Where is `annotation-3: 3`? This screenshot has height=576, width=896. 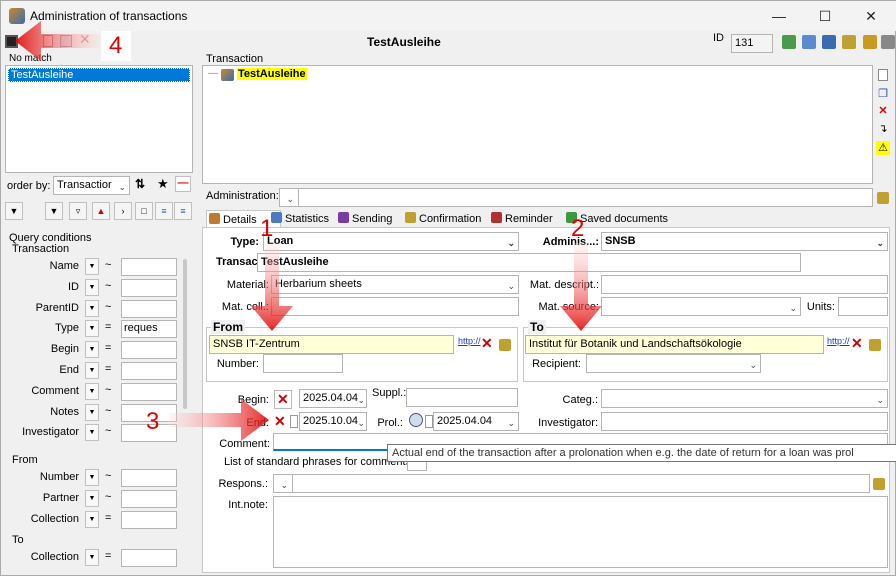 annotation-3: 3 is located at coordinates (153, 421).